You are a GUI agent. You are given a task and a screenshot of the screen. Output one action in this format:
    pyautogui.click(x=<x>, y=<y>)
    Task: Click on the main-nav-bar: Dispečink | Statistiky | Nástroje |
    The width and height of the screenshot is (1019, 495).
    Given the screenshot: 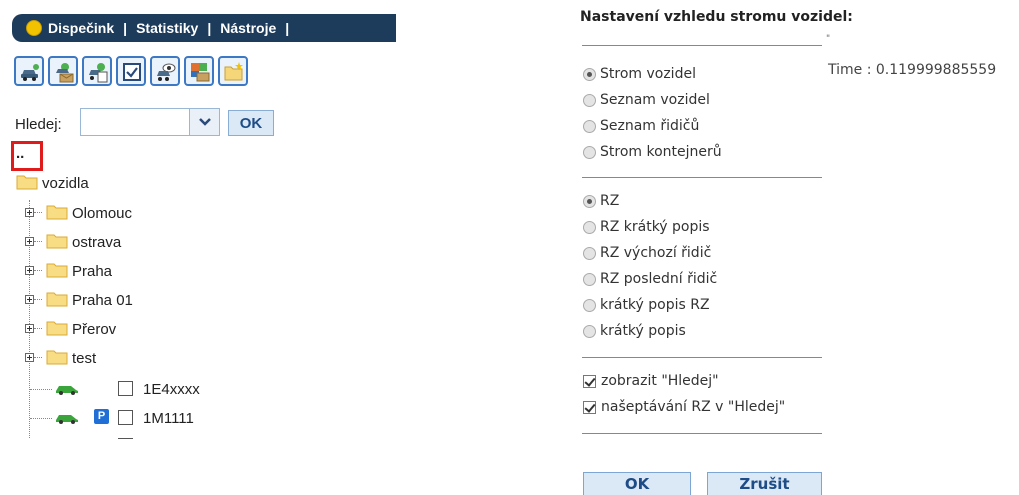 What is the action you would take?
    pyautogui.click(x=204, y=28)
    